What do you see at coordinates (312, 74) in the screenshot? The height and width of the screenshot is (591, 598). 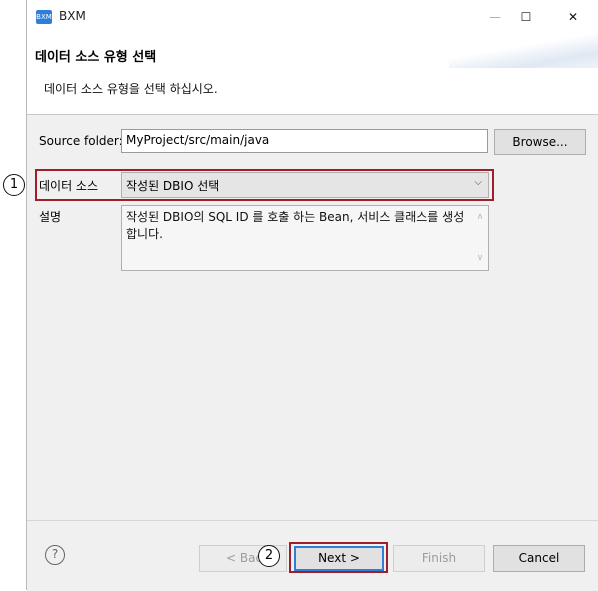 I see `wizard-header: 데이터 소스 유형 선택 데이터 소스 유형을 선택 하십시오.` at bounding box center [312, 74].